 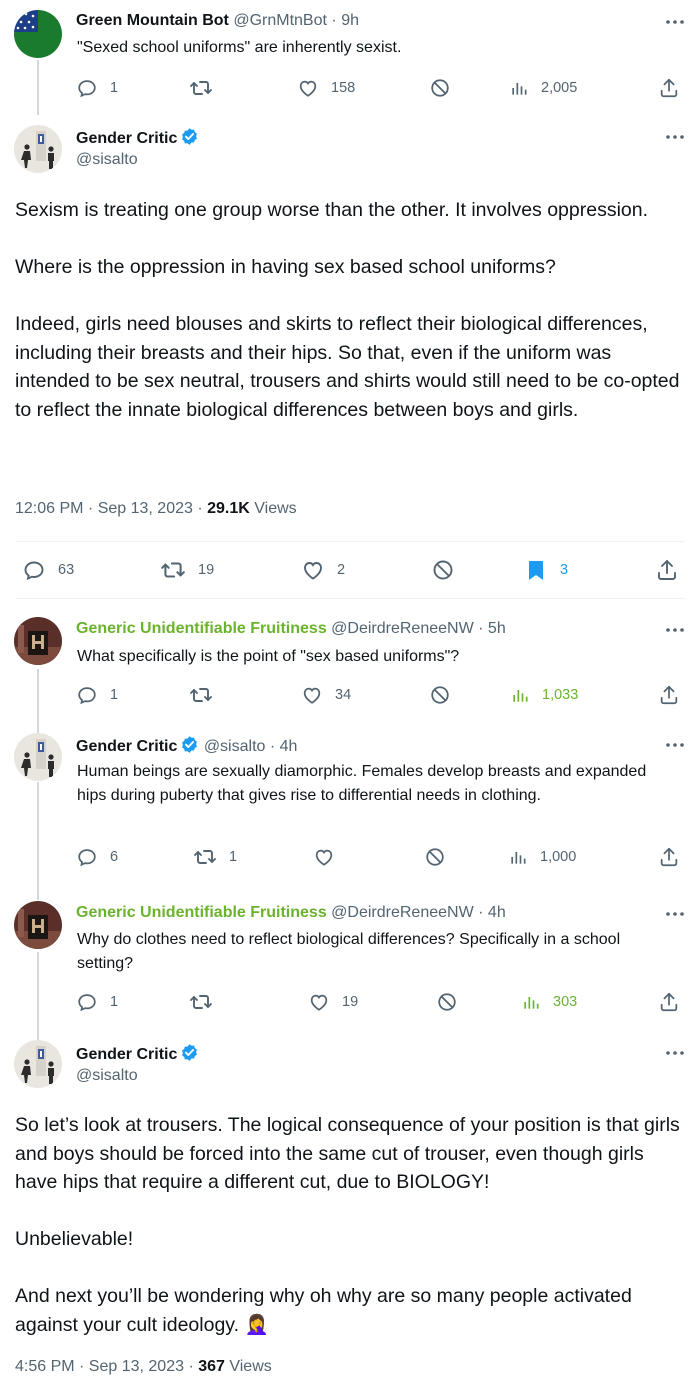 I want to click on post-time: 5h, so click(x=497, y=628).